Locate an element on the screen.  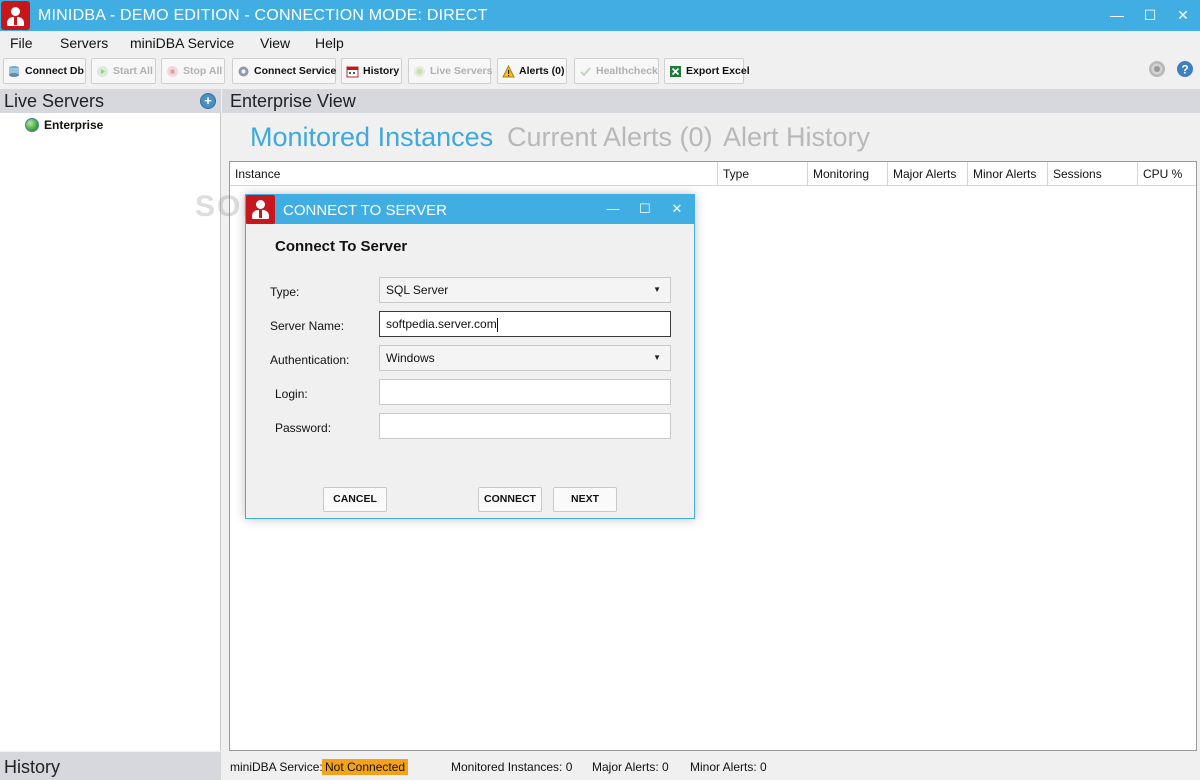
server-name-value: softpedia.server.com is located at coordinates (441, 324).